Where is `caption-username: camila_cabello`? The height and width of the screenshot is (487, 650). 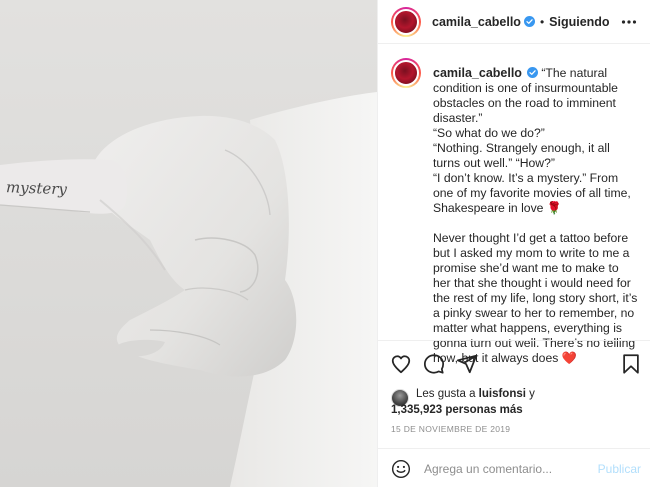 caption-username: camila_cabello is located at coordinates (477, 73).